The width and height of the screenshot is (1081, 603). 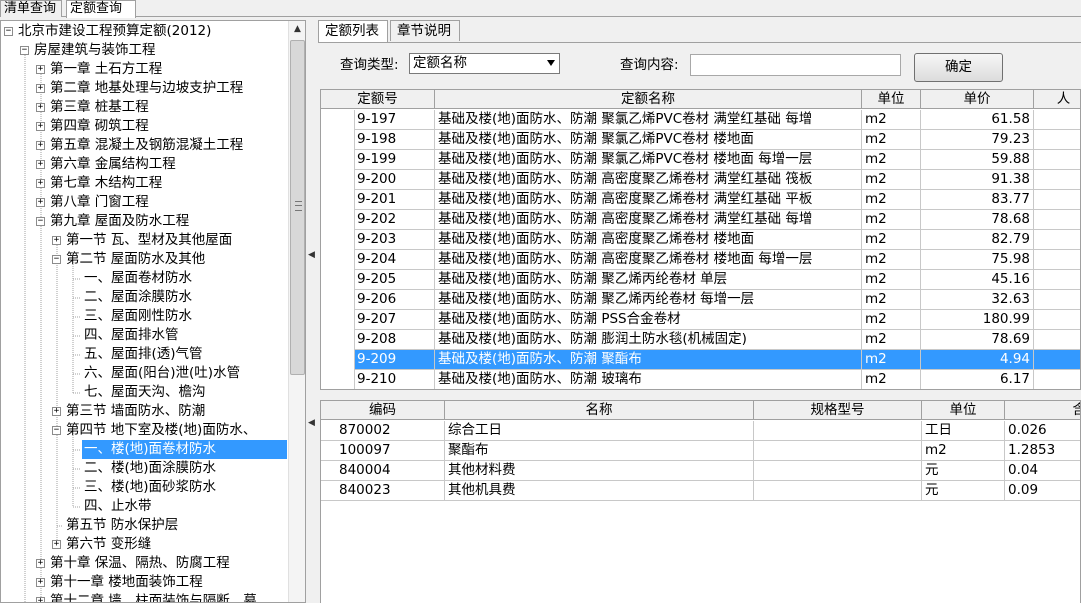 I want to click on cell-name: 基础及楼(地)面防水、防潮 玻璃布, so click(x=648, y=379).